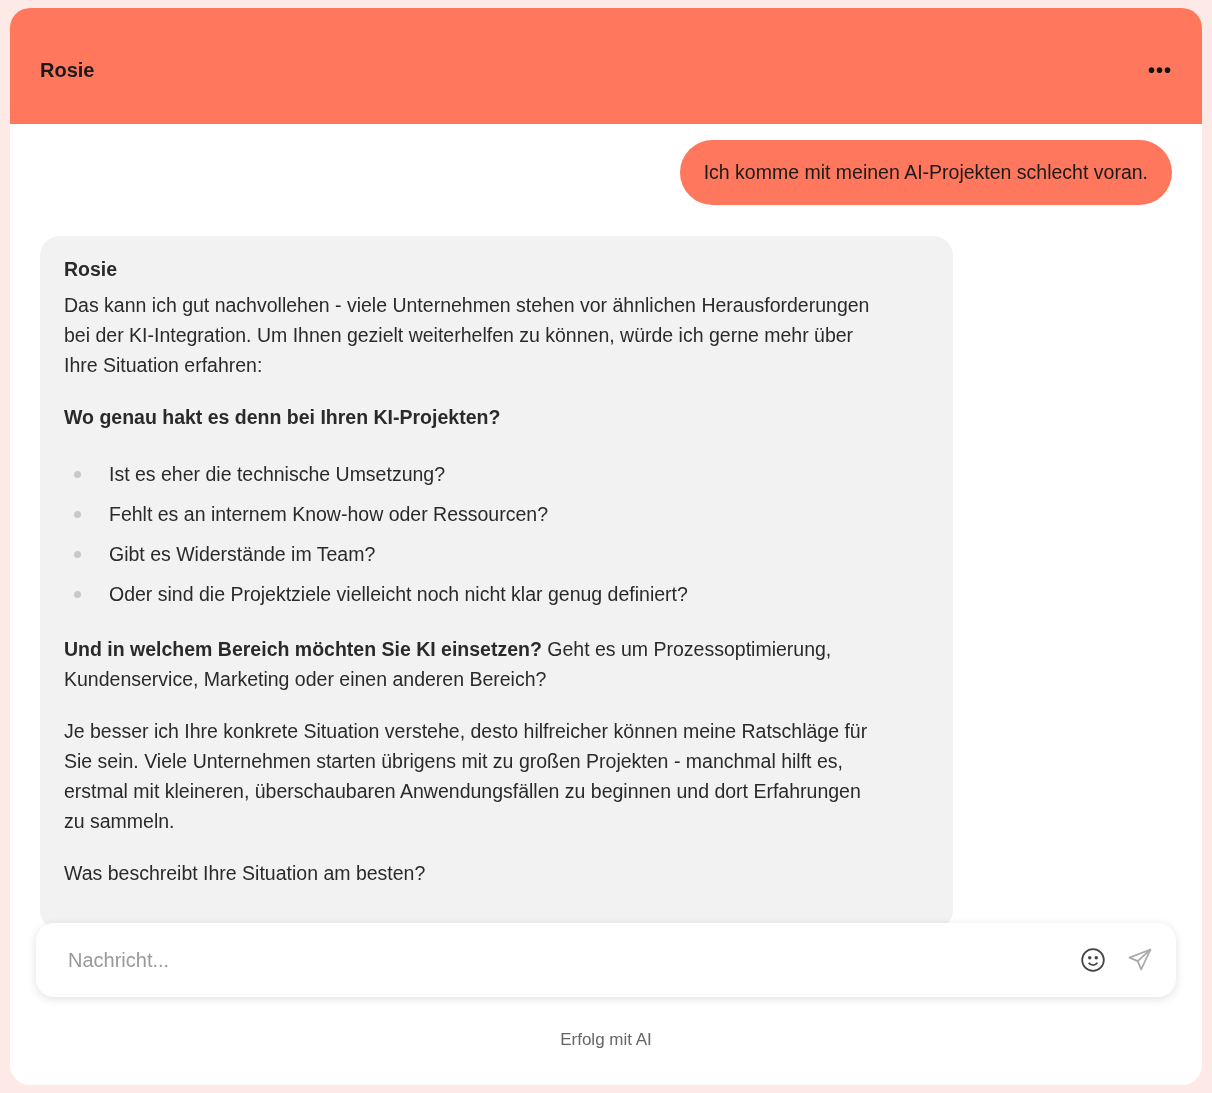  What do you see at coordinates (283, 417) in the screenshot?
I see `message-question: Wo genau hakt es denn bei Ihren KI-Projekten?` at bounding box center [283, 417].